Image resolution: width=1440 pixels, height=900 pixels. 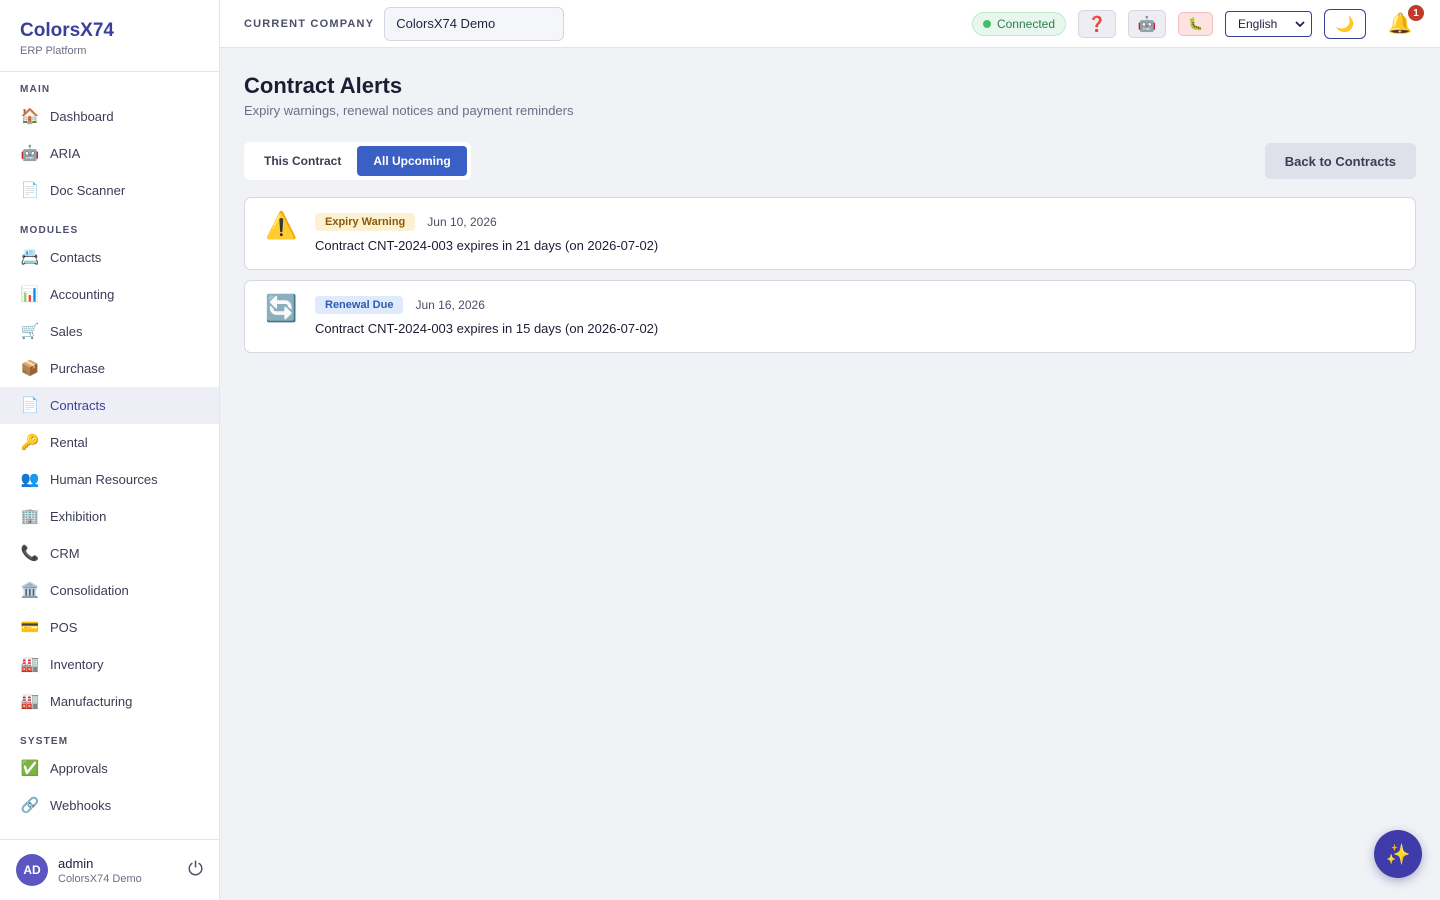 I want to click on robot-icon: 🤖, so click(x=1147, y=24).